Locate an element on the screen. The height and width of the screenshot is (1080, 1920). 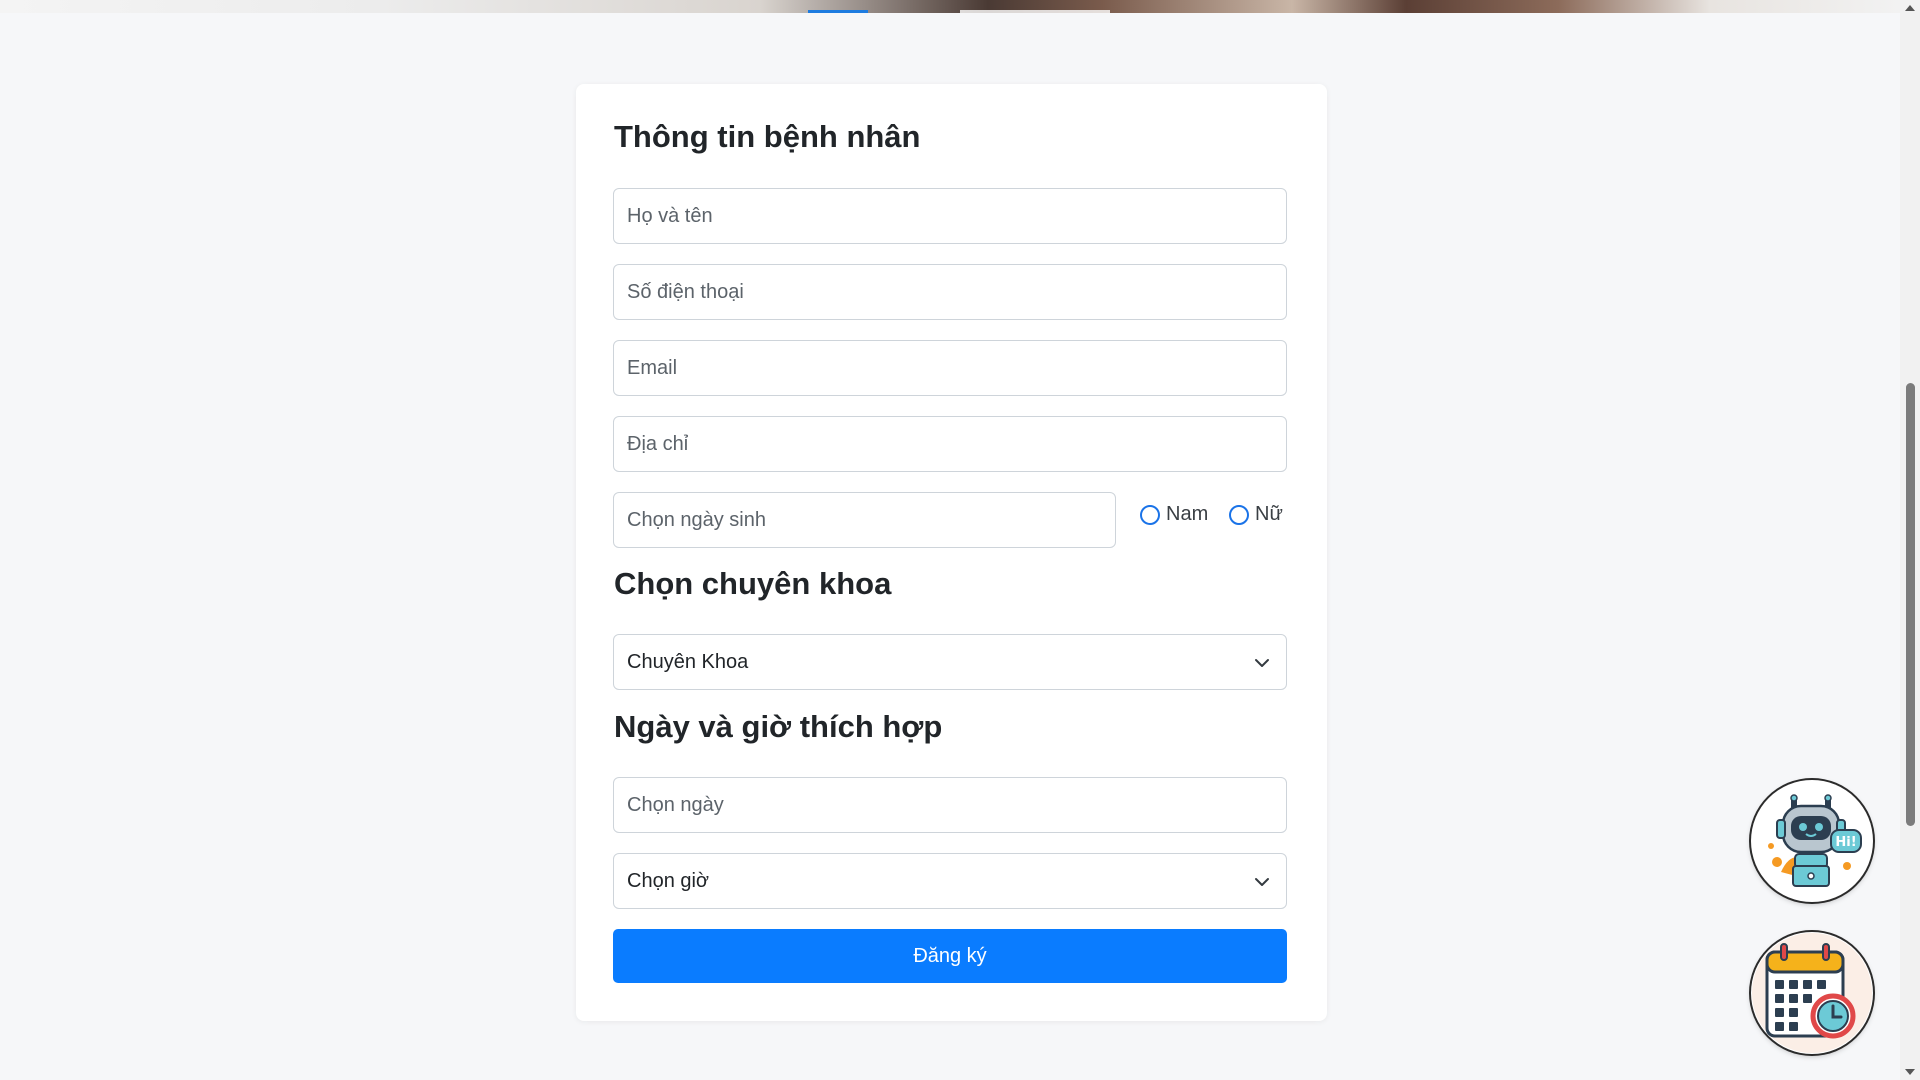
gender-radio-male: Nam is located at coordinates (1174, 514).